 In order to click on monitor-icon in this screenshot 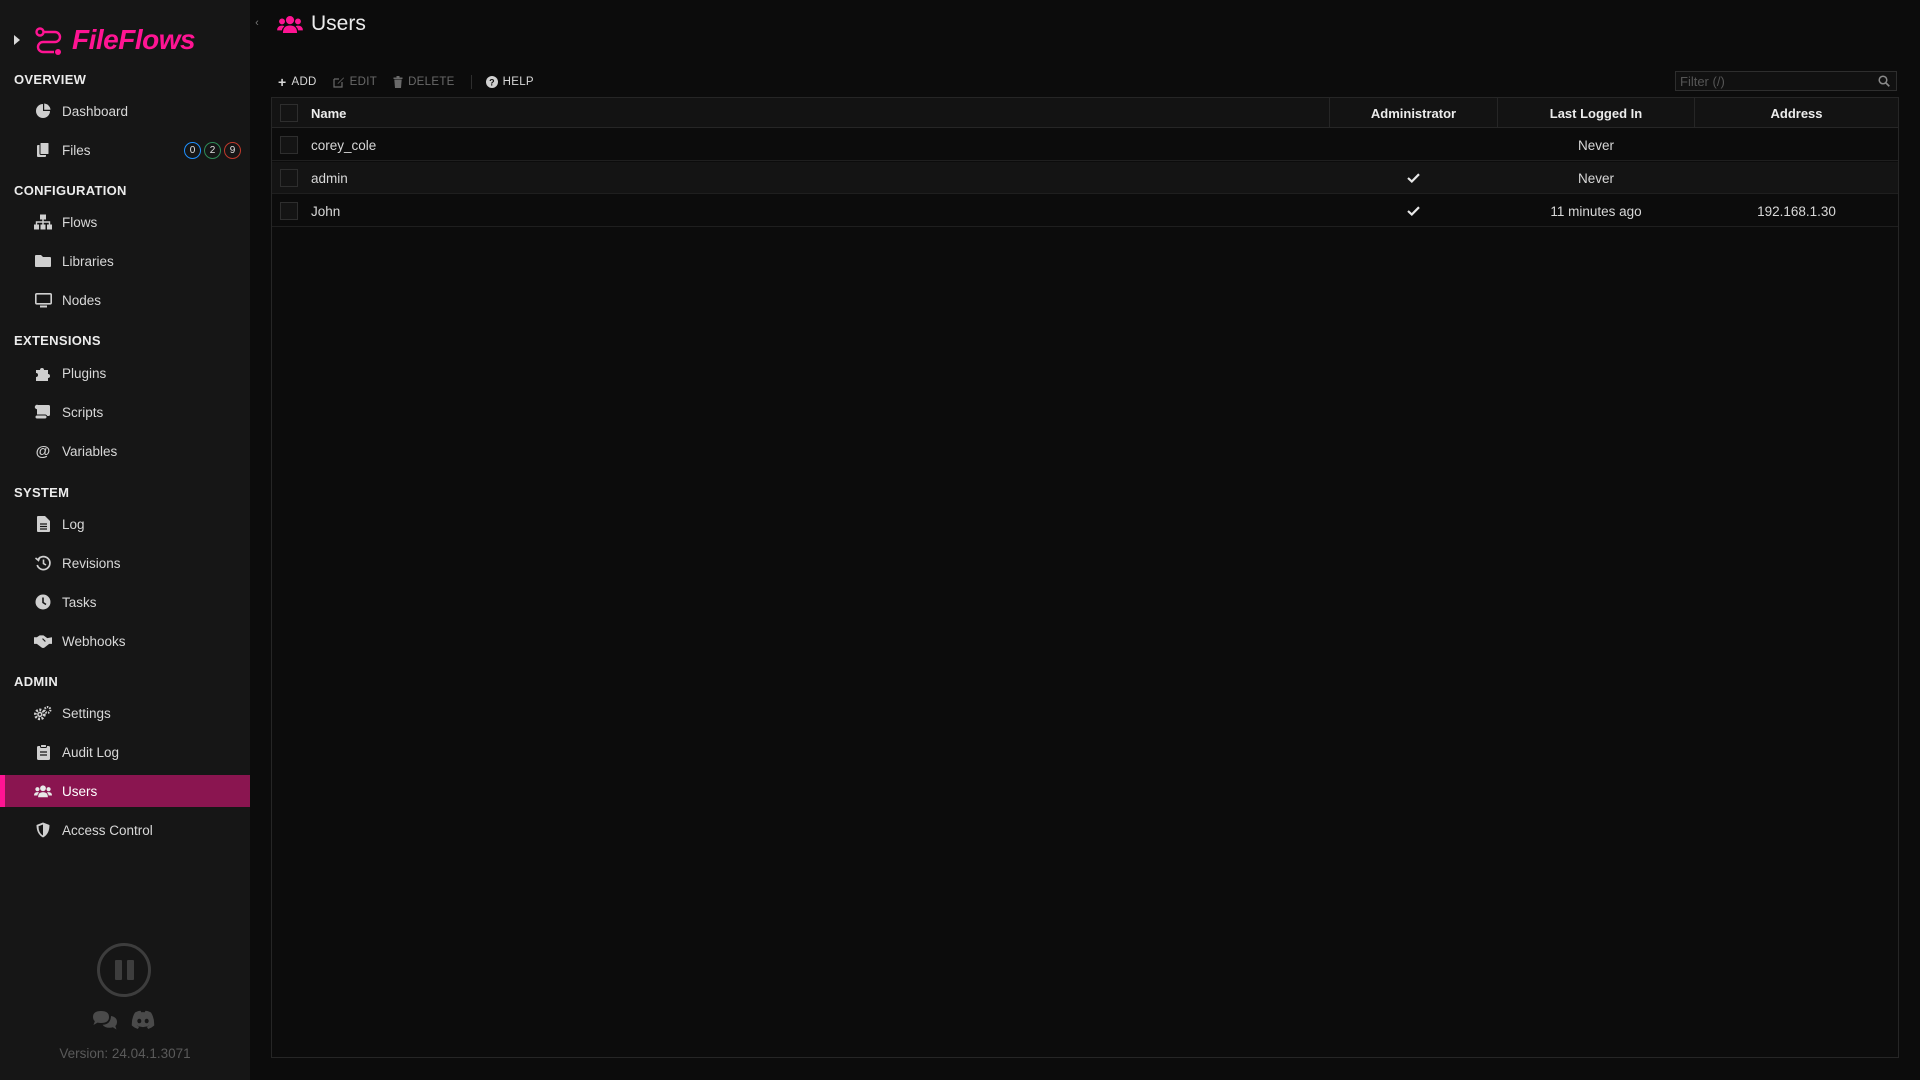, I will do `click(43, 300)`.